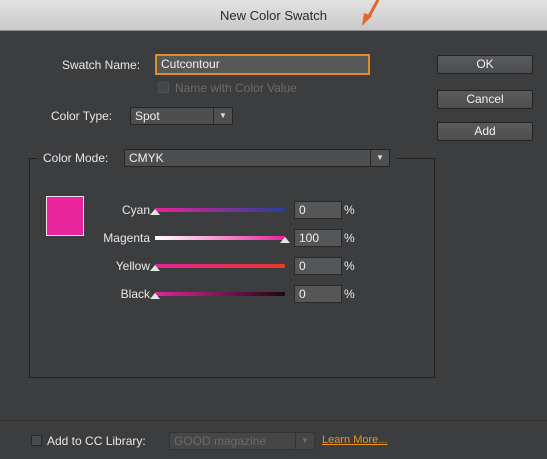 The width and height of the screenshot is (547, 459). I want to click on add-to-cc-library-checkbox, so click(36, 440).